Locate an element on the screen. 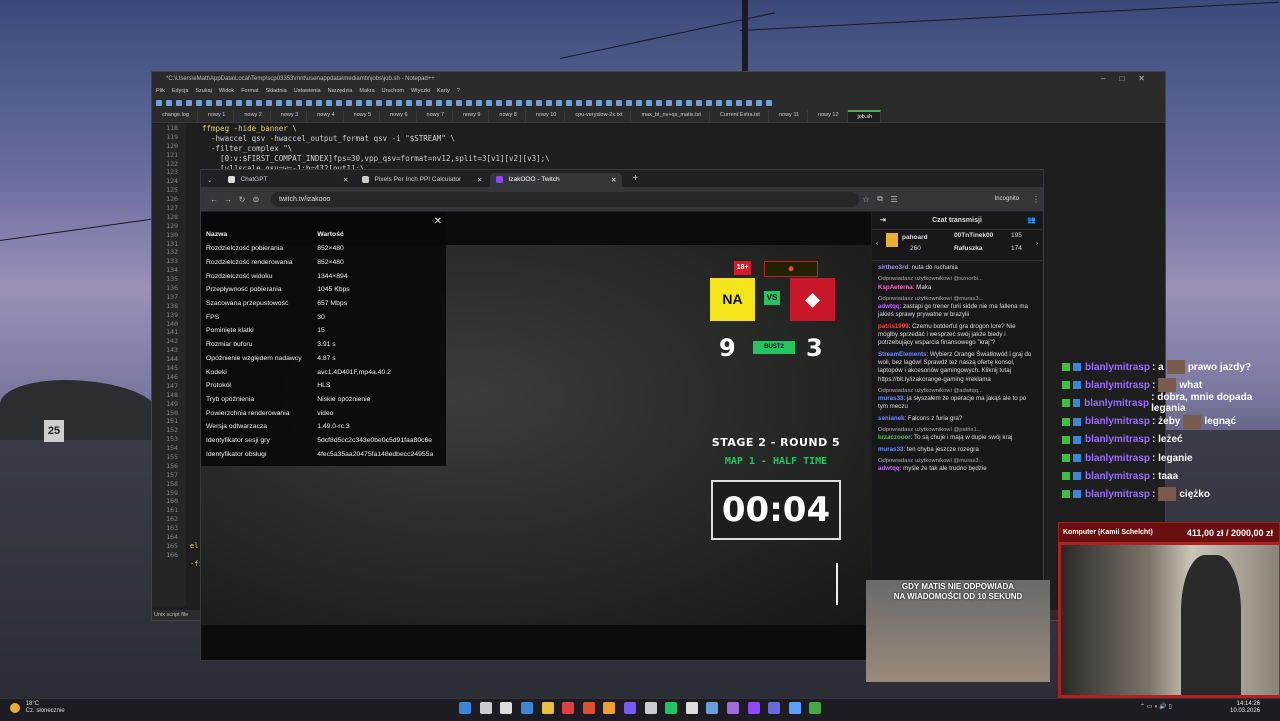 The width and height of the screenshot is (1280, 721). collapse-chat-icon: ⇥ is located at coordinates (883, 220).